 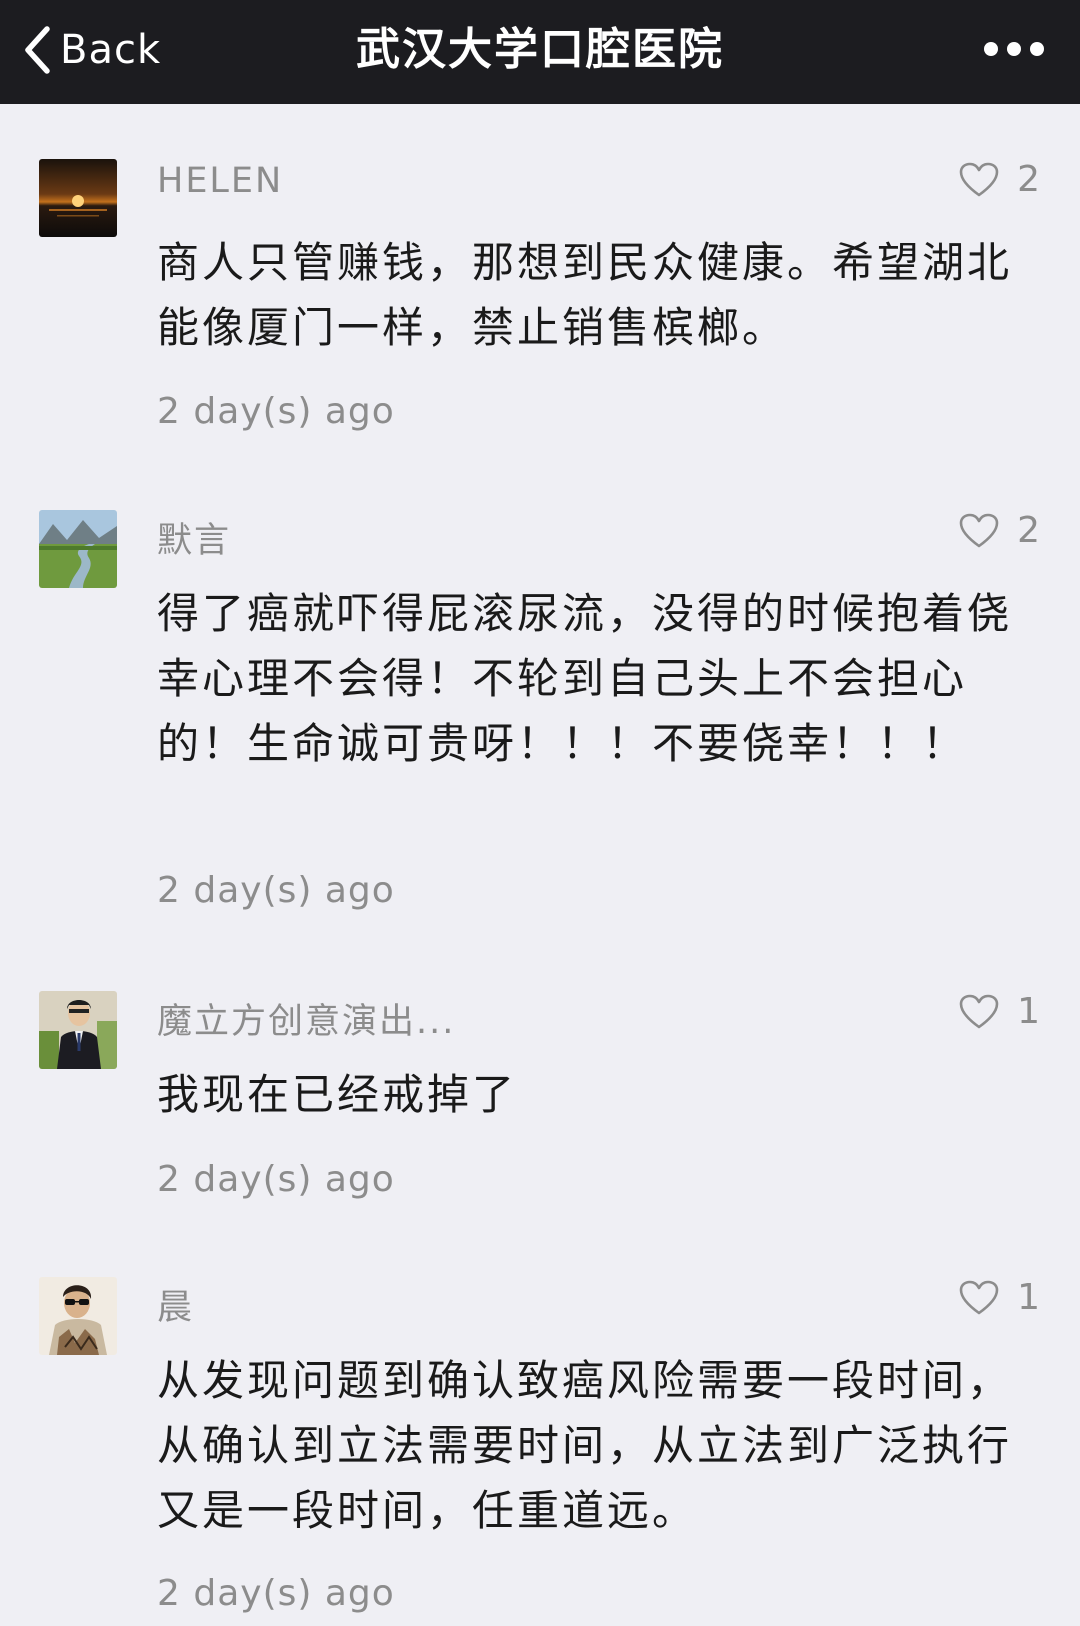 I want to click on comment-text: 我现在已经戒掉了, so click(x=337, y=1094).